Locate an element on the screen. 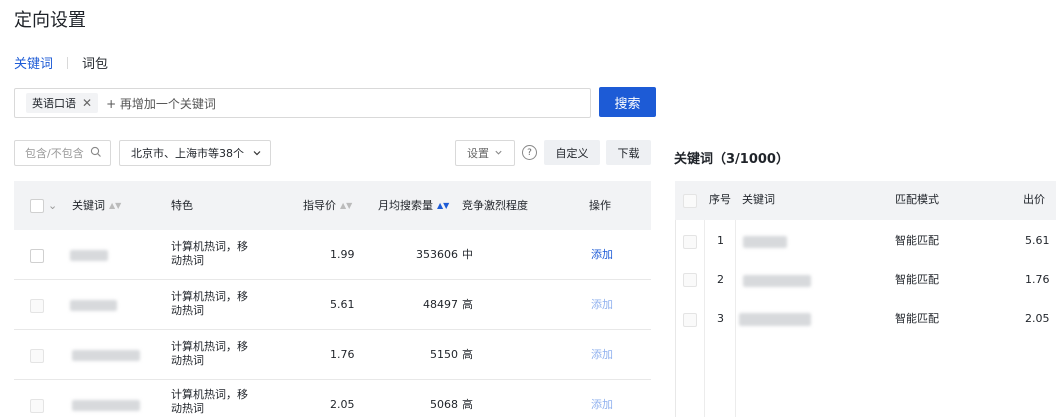 This screenshot has height=417, width=1056. tab-bar: 关键词 词包 is located at coordinates (61, 62).